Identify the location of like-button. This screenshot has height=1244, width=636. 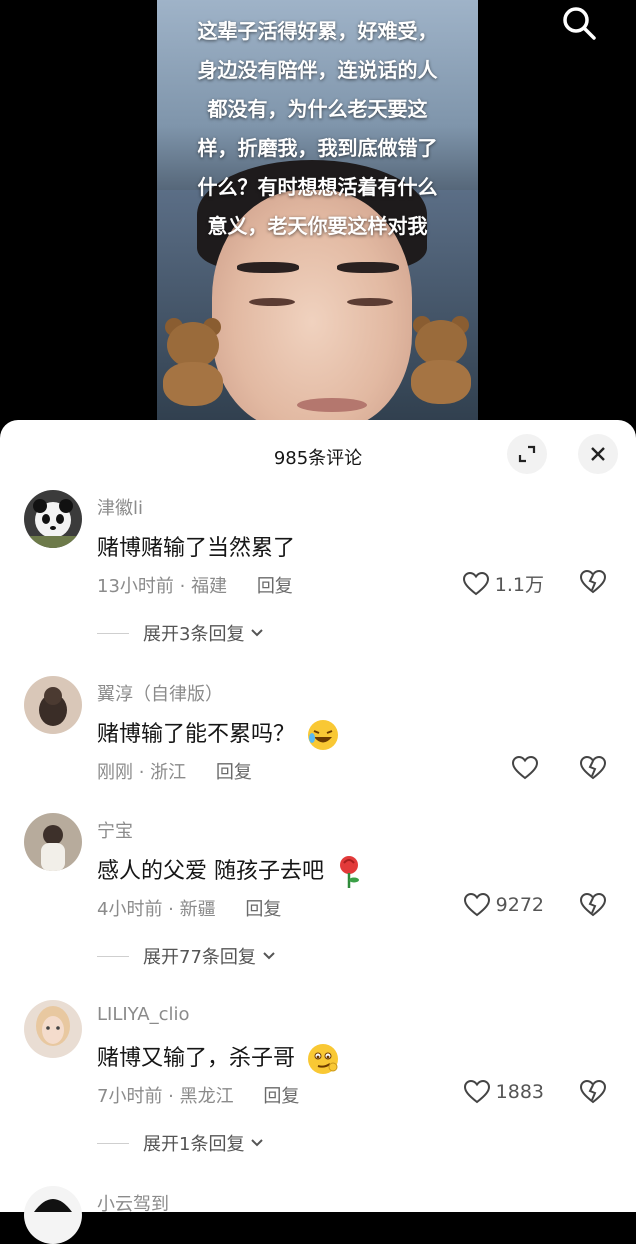
(528, 768).